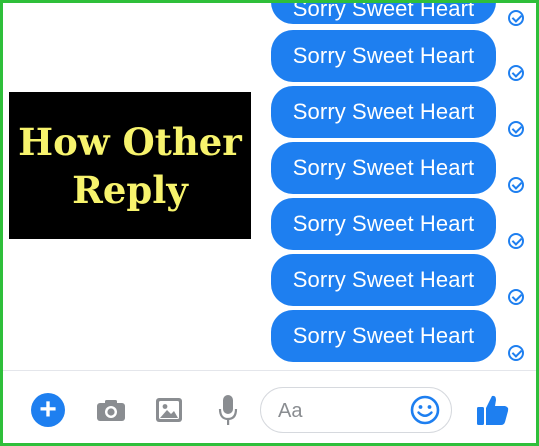  I want to click on thumbs-up-icon, so click(493, 410).